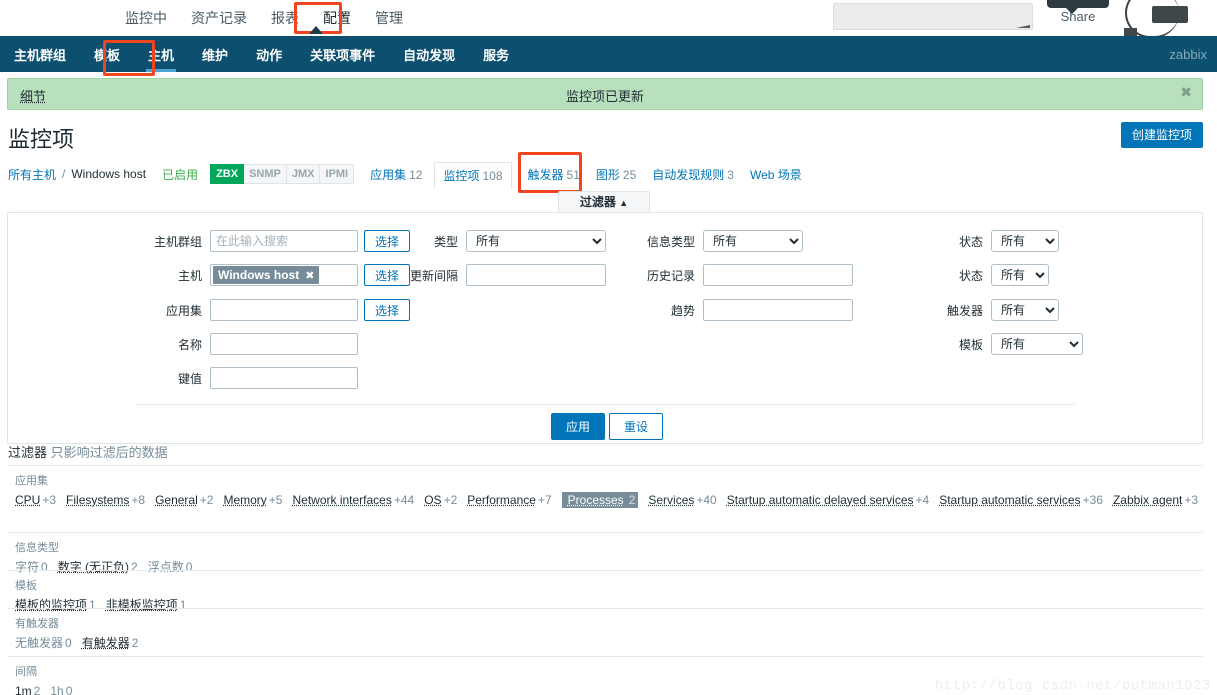 This screenshot has height=695, width=1217. Describe the element at coordinates (39, 643) in the screenshot. I see `subfilter-item-name: 无触发器` at that location.